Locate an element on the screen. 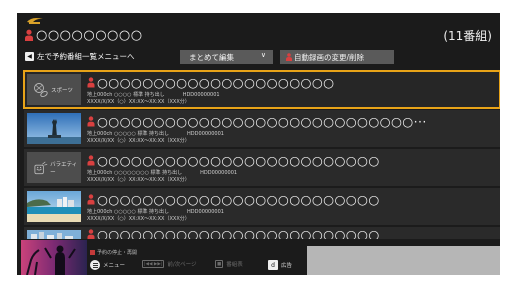 The width and height of the screenshot is (518, 287). page-hint: |◀◀ ▶▶| 前/次ページ is located at coordinates (169, 264).